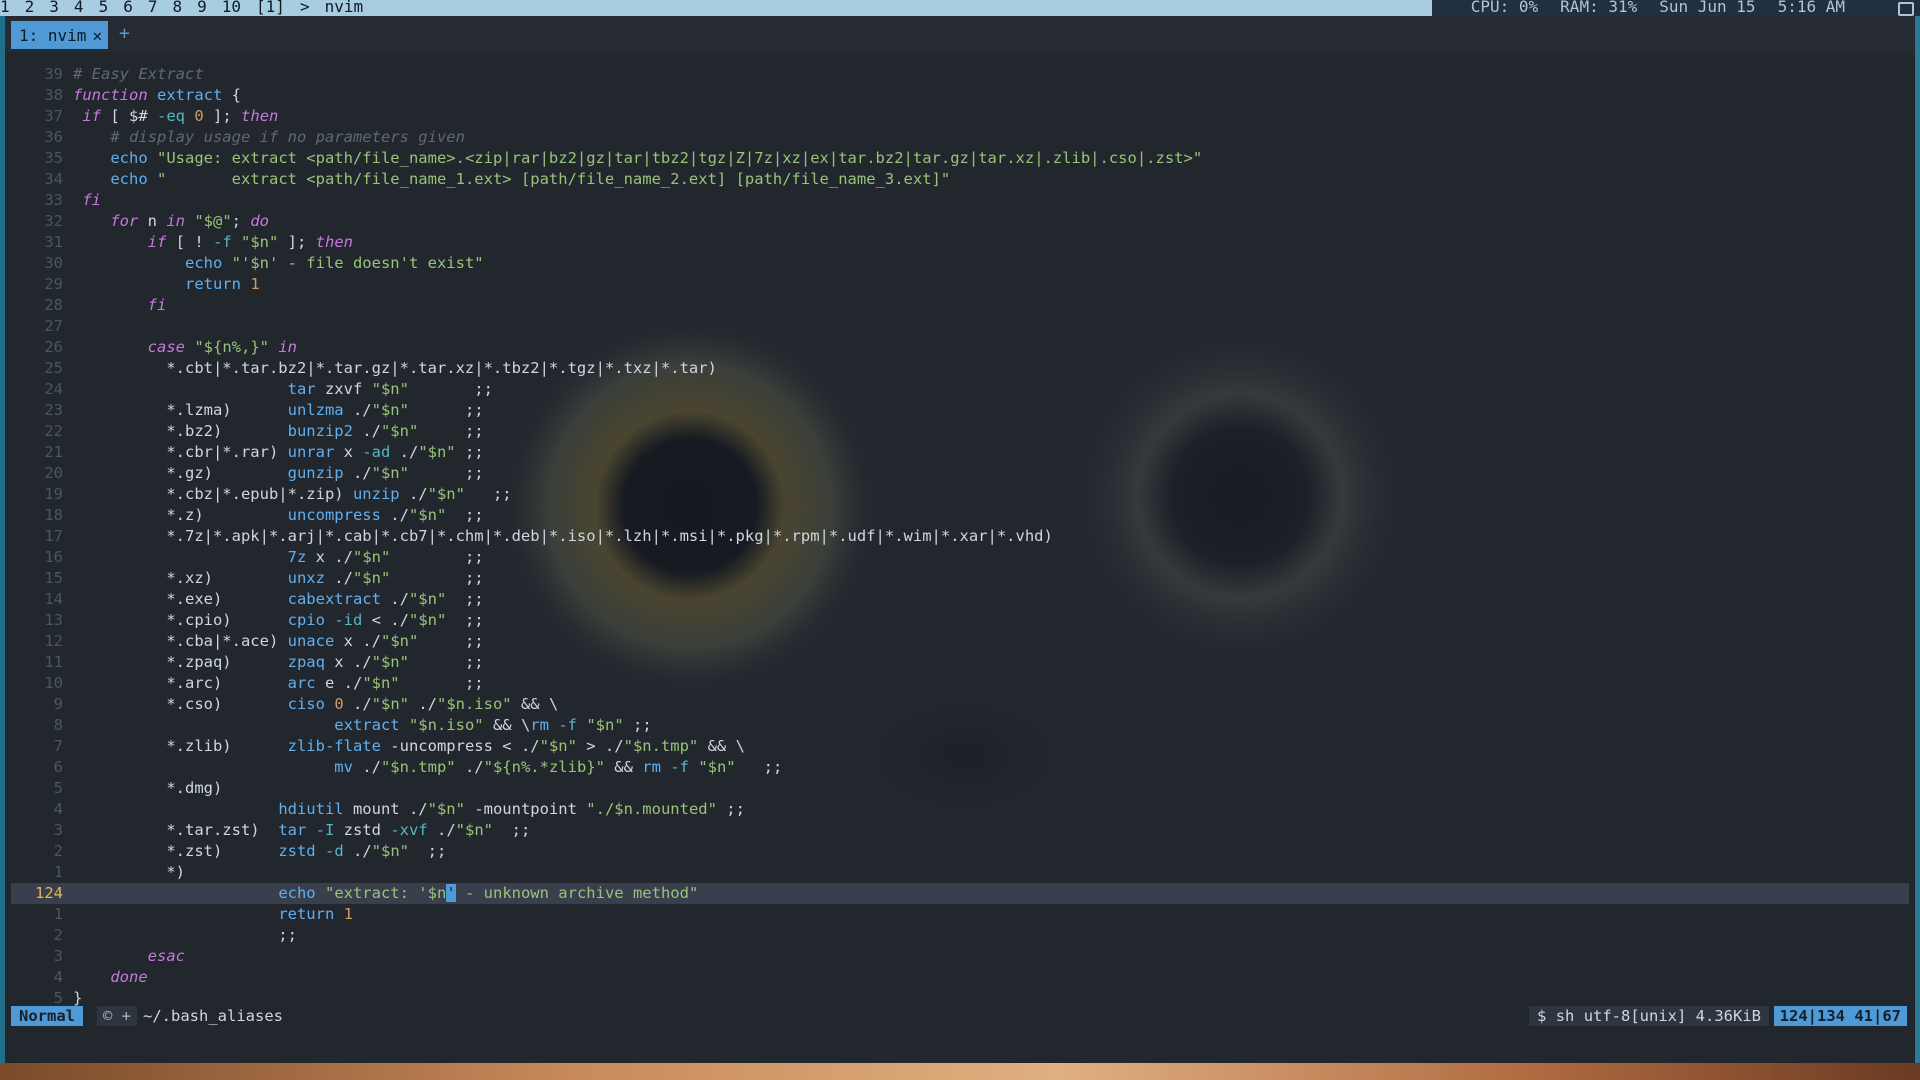 Image resolution: width=1920 pixels, height=1080 pixels. Describe the element at coordinates (189, 8) in the screenshot. I see `workspace-list: 1 2 3 4 5 6 7 8 9 10 [1] > nvim` at that location.